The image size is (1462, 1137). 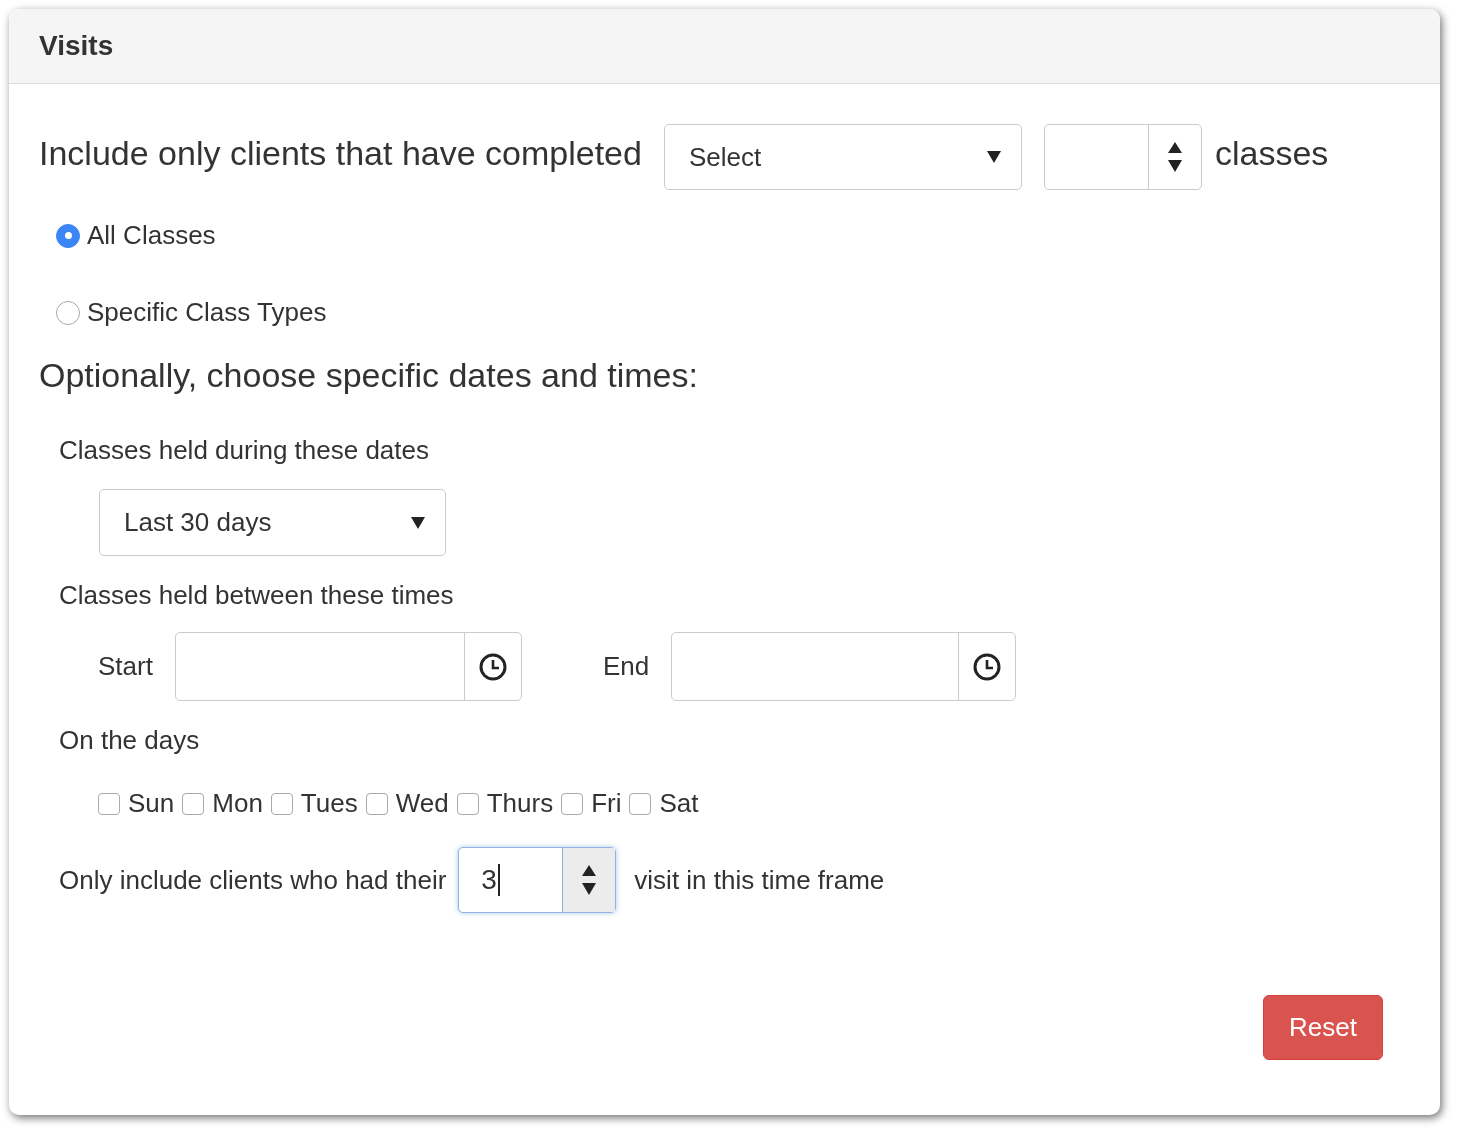 I want to click on radio-label: Specific Class Types, so click(x=207, y=312).